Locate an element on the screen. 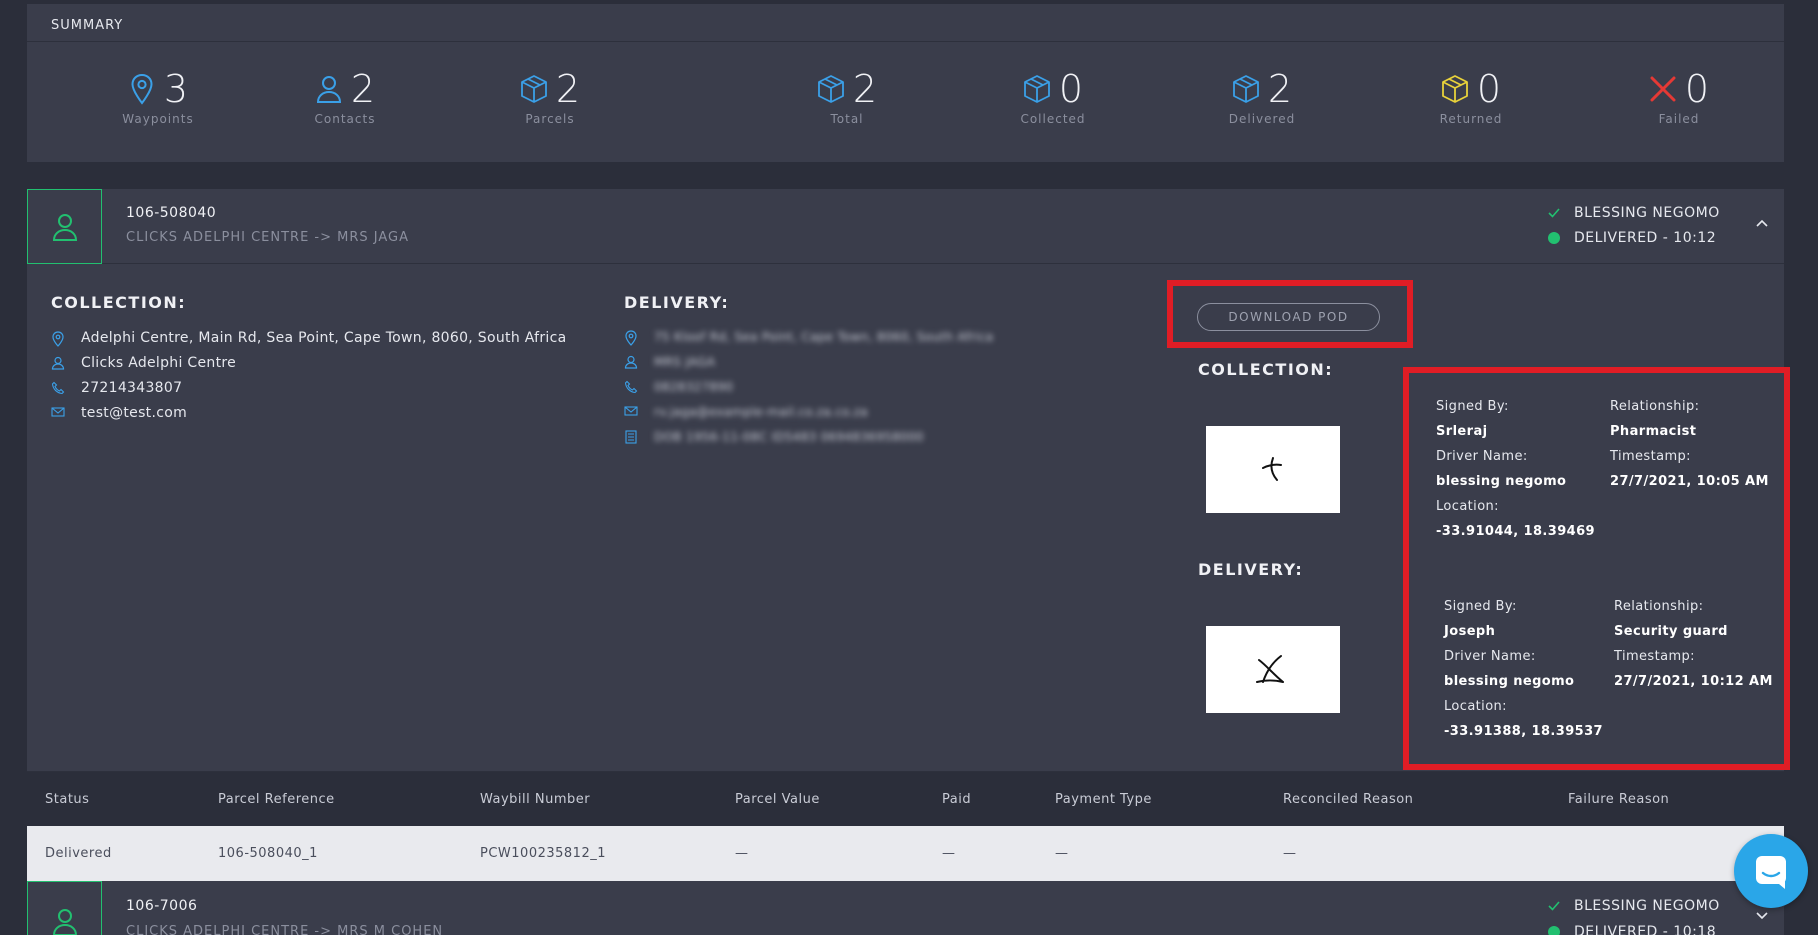  mail-icon is located at coordinates (631, 412).